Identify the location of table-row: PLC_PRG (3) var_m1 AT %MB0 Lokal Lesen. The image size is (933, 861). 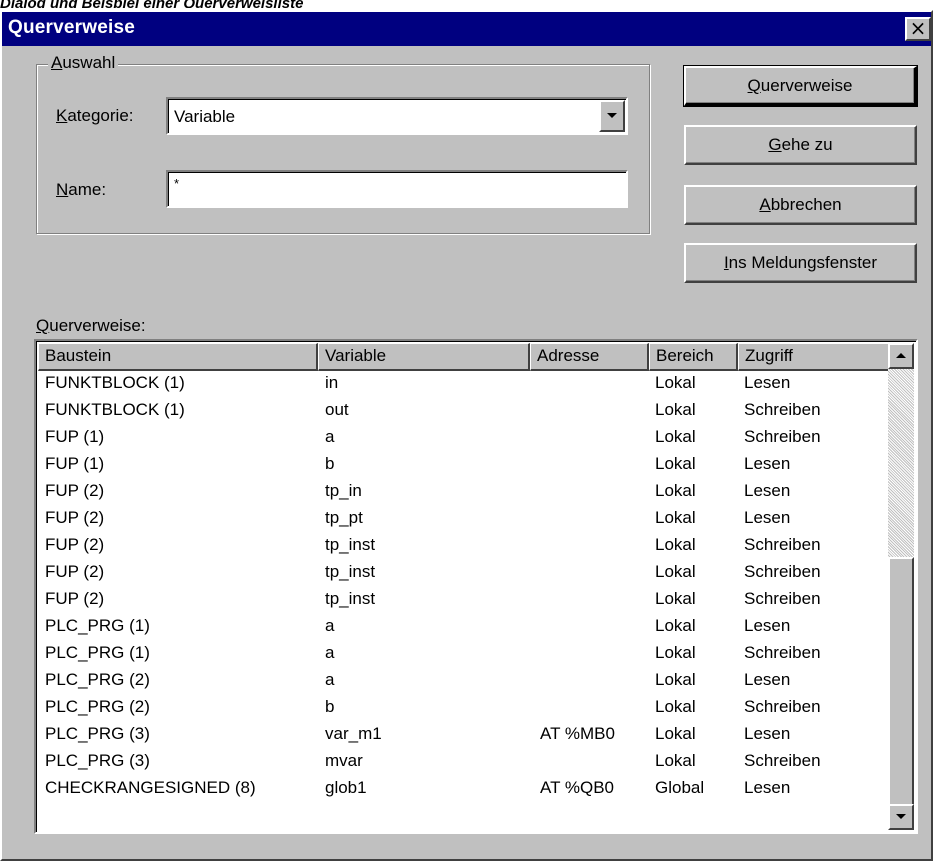
(464, 735).